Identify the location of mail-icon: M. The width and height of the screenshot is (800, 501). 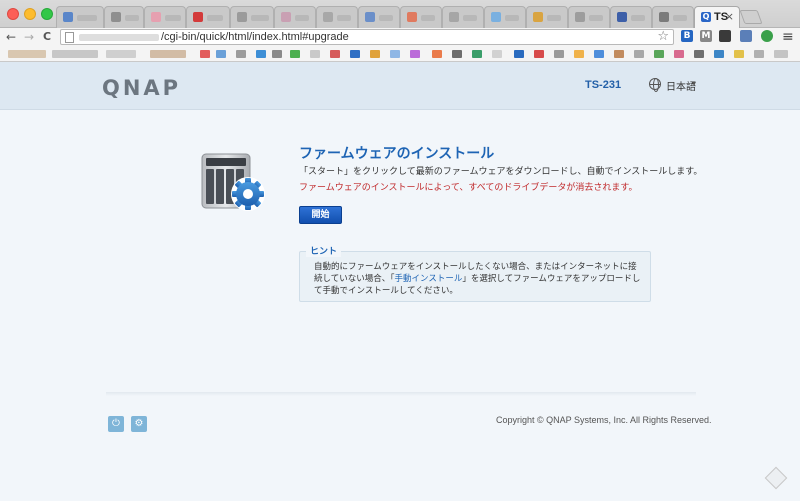
(706, 36).